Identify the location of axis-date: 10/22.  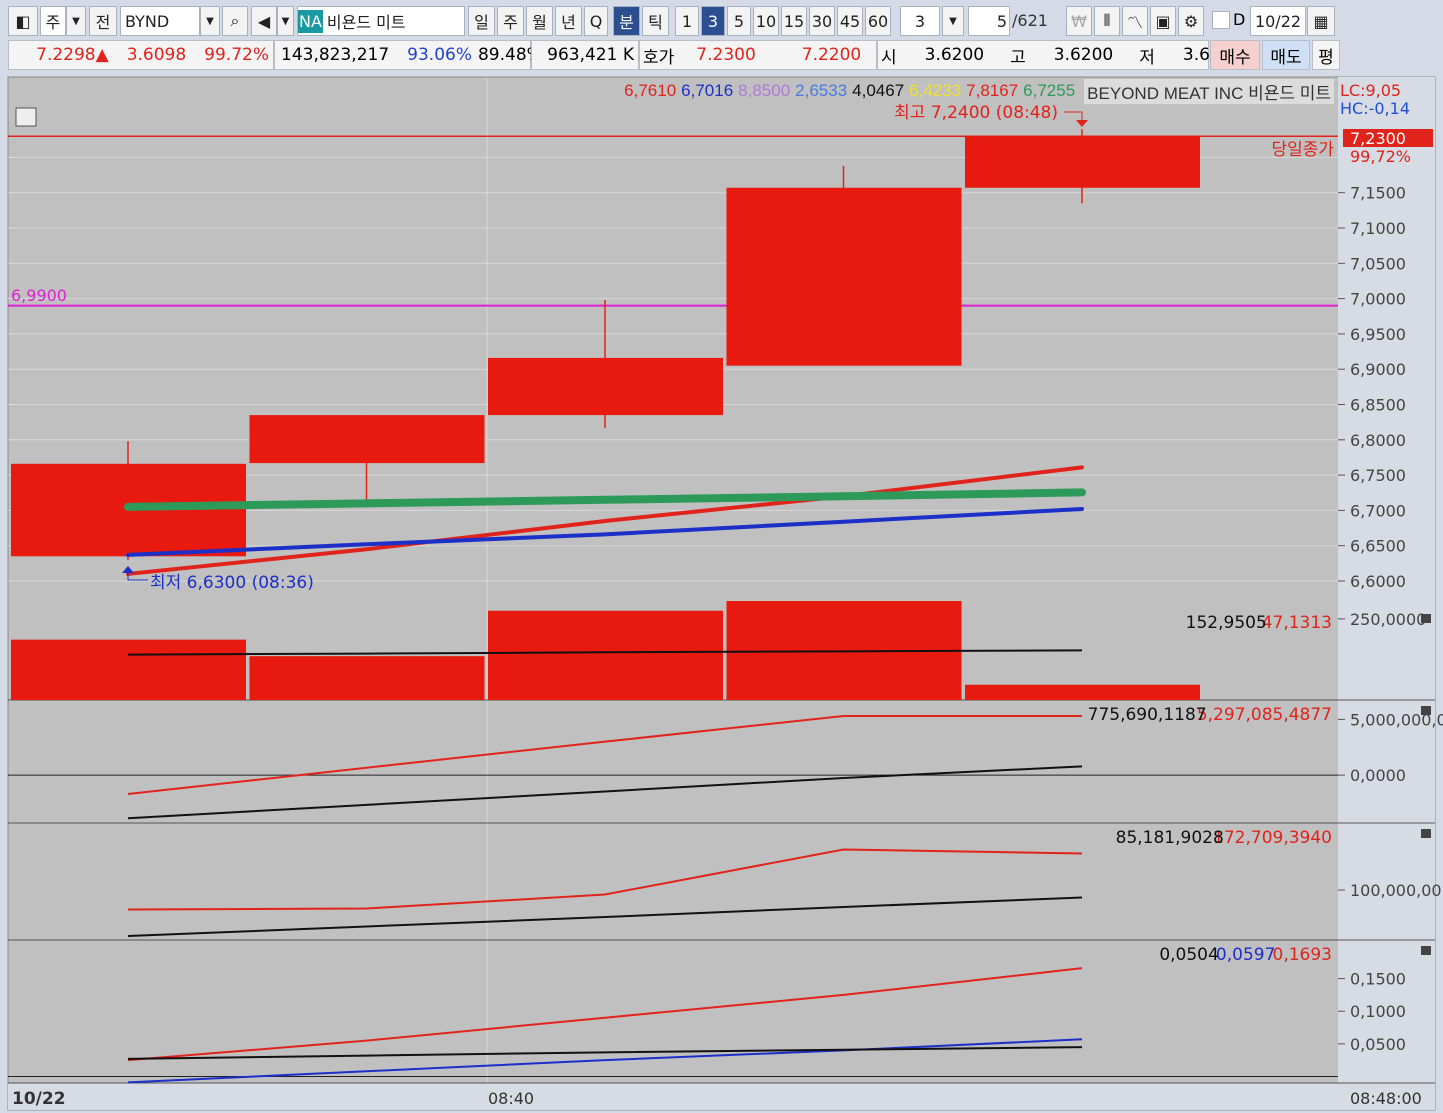
(39, 1099).